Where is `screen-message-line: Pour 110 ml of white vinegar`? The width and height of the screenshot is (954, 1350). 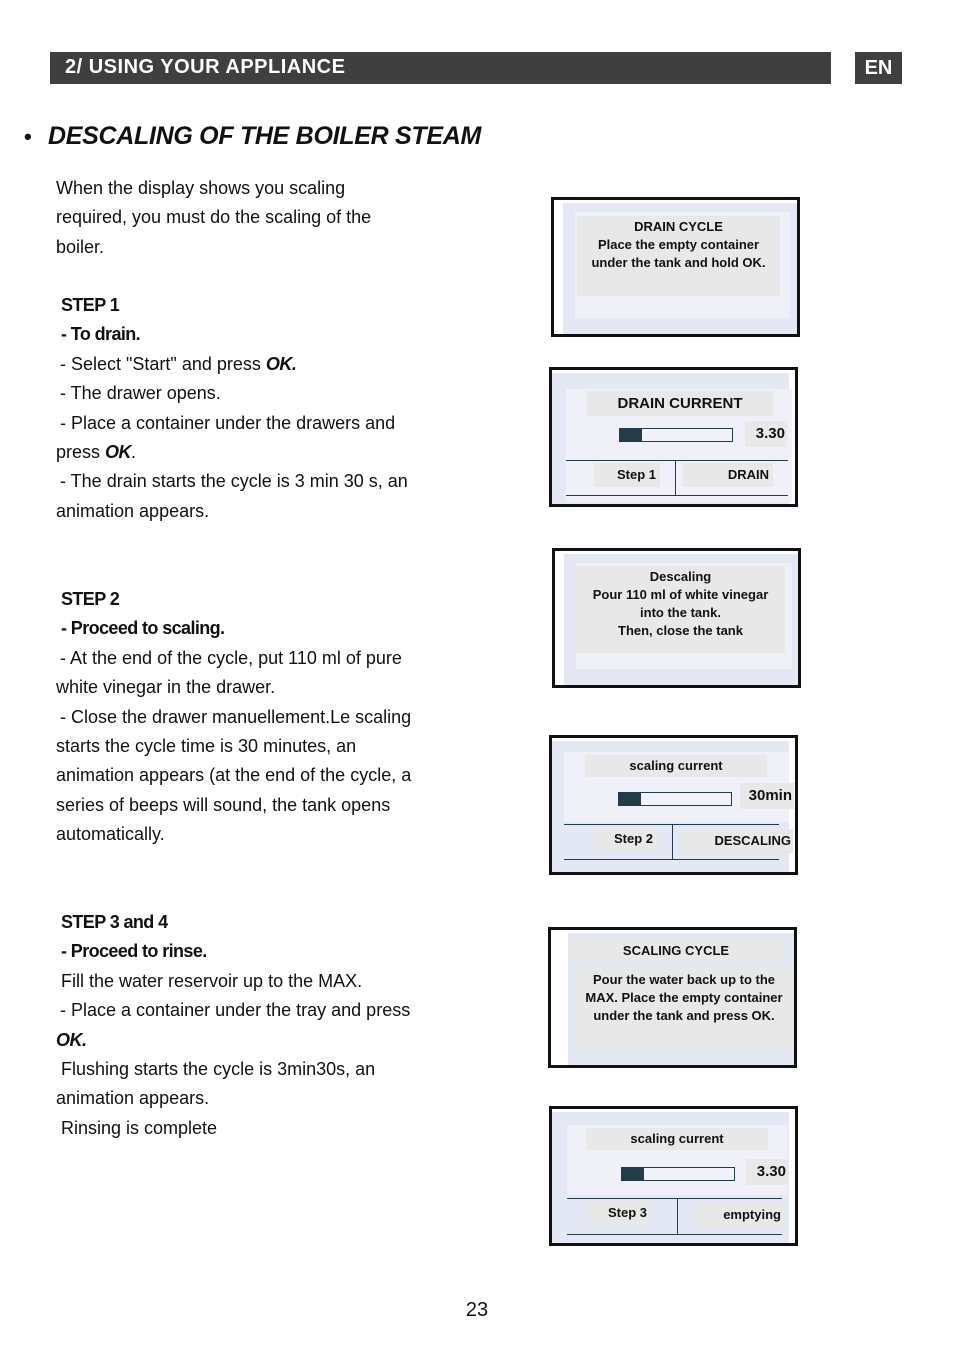 screen-message-line: Pour 110 ml of white vinegar is located at coordinates (680, 594).